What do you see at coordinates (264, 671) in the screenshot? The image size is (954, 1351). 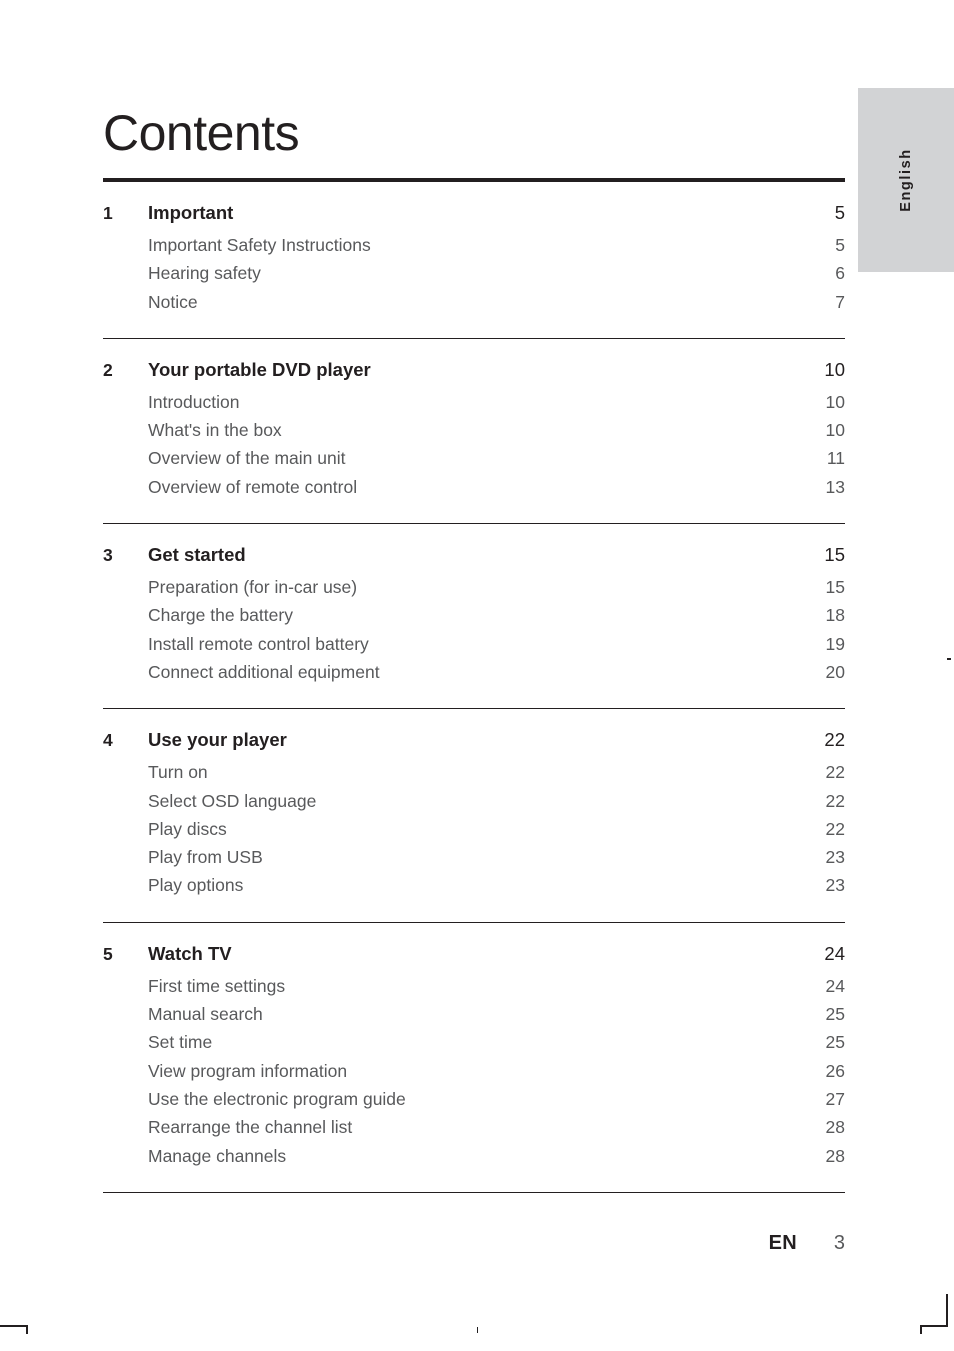 I see `toc-entry-label: Connect additional equipment` at bounding box center [264, 671].